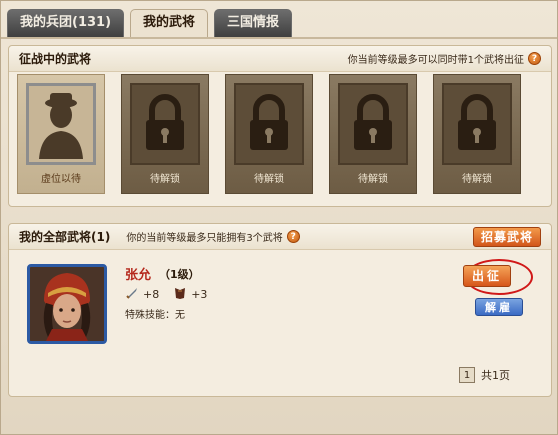  I want to click on attack-value: +8, so click(151, 294).